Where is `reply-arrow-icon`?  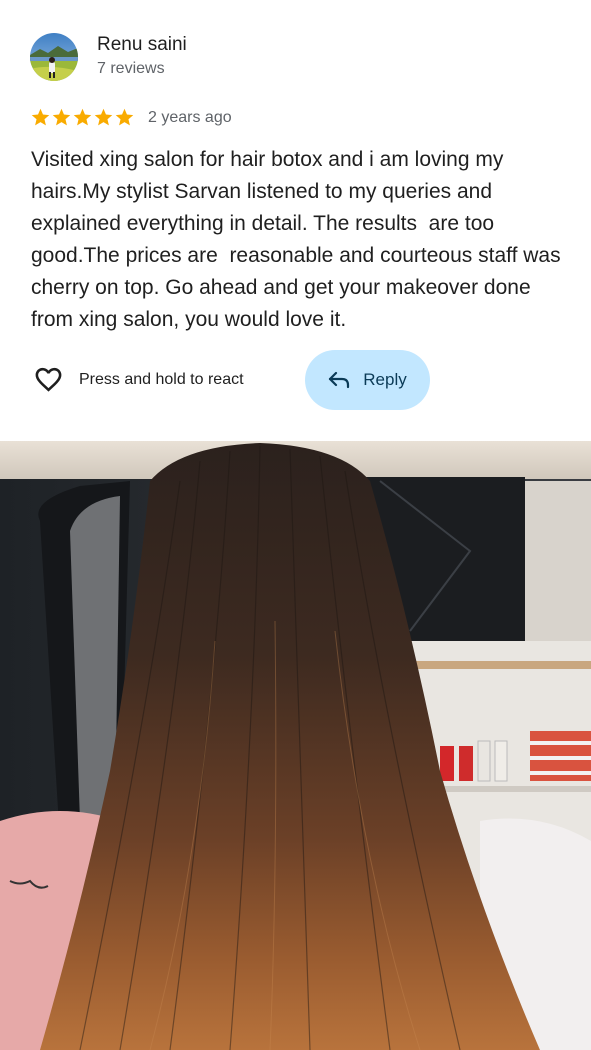 reply-arrow-icon is located at coordinates (339, 380).